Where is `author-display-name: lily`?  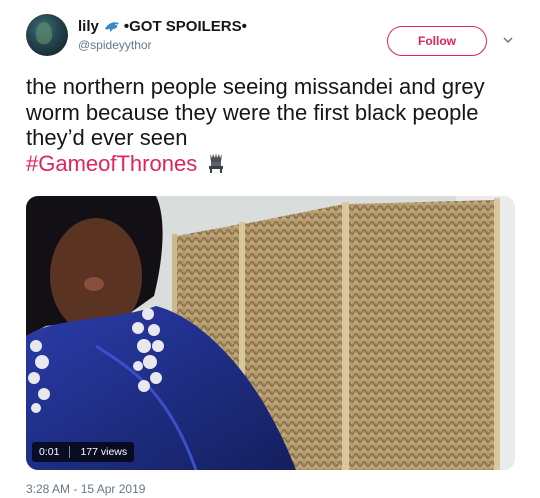
author-display-name: lily is located at coordinates (88, 26).